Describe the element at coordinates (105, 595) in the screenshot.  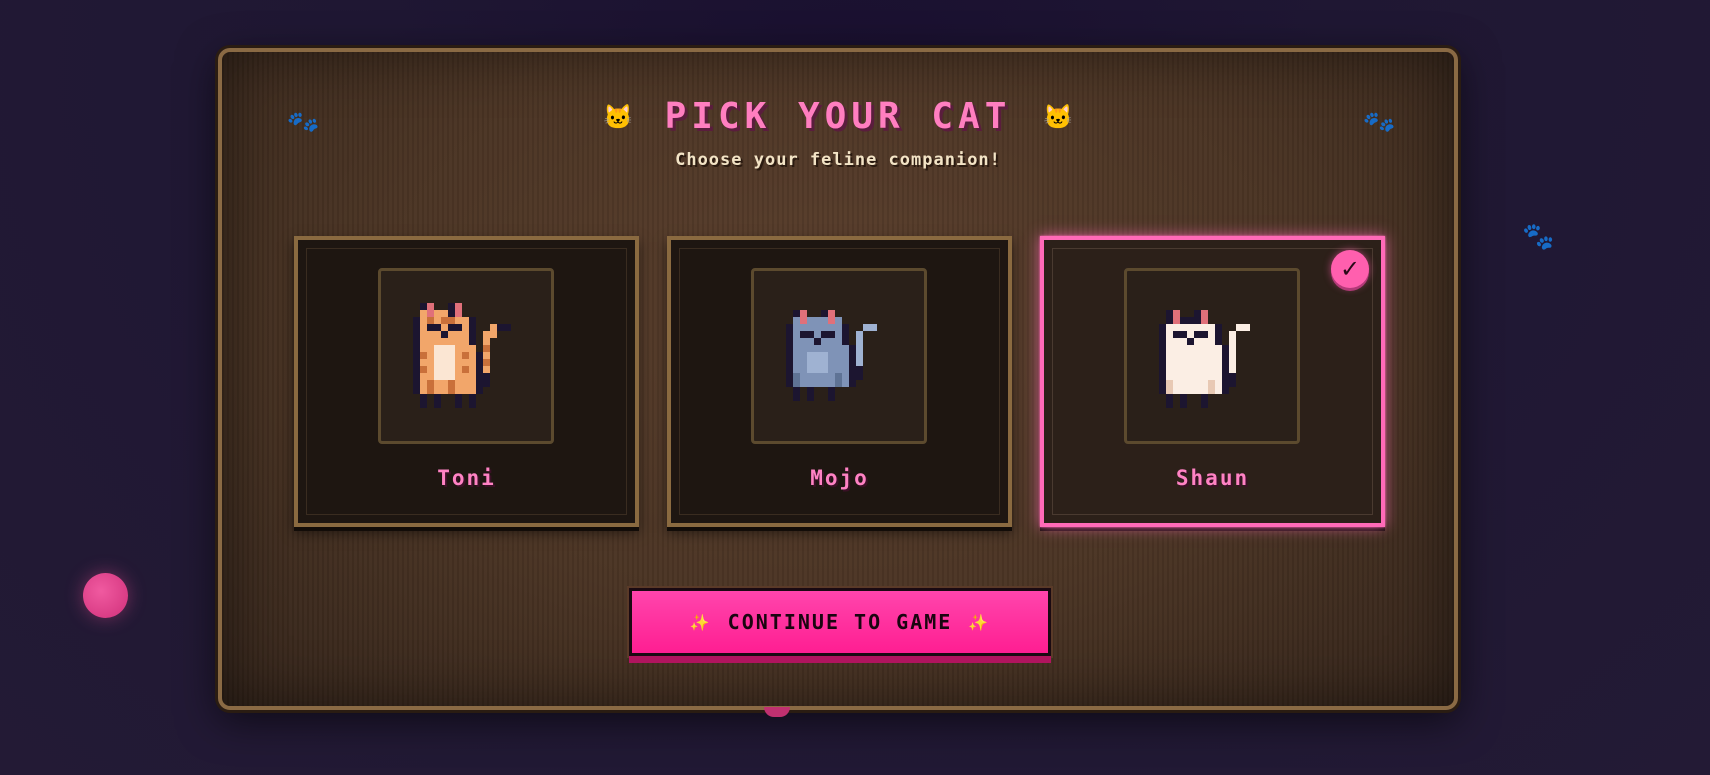
I see `background-decoration-dot` at that location.